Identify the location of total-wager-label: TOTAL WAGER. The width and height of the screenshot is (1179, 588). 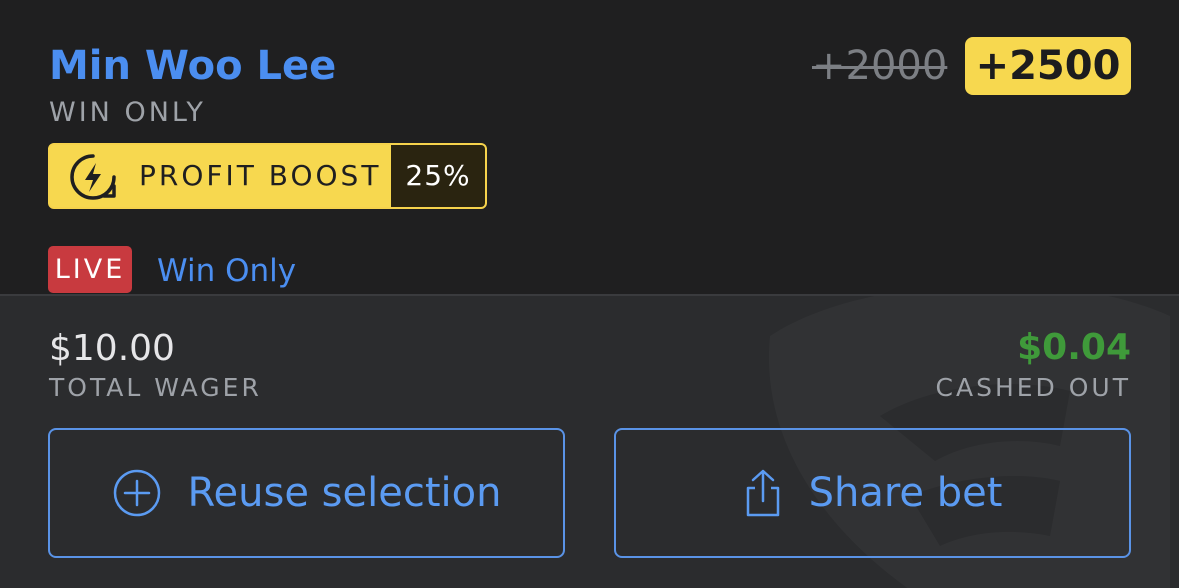
(155, 387).